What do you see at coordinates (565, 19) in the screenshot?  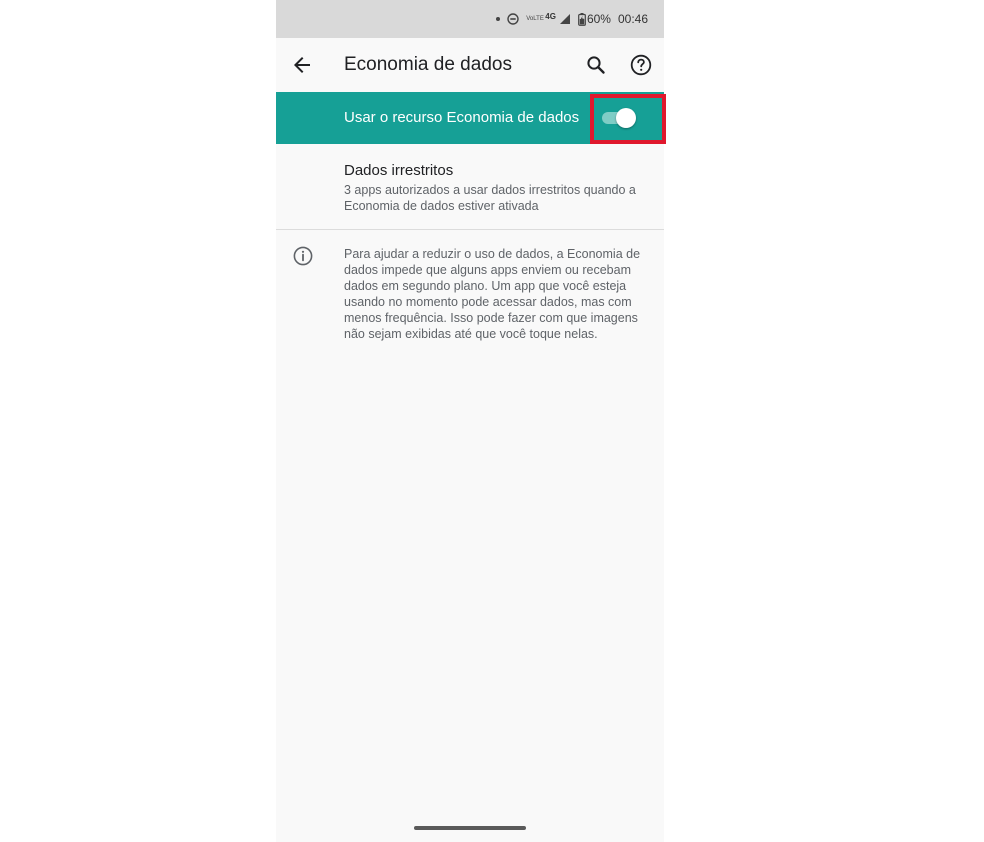 I see `signal-icon` at bounding box center [565, 19].